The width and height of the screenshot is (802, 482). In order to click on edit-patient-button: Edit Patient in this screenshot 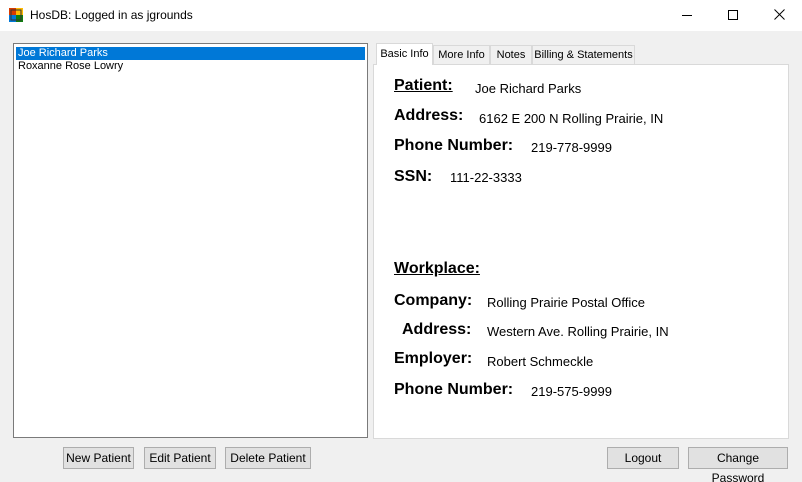, I will do `click(180, 458)`.